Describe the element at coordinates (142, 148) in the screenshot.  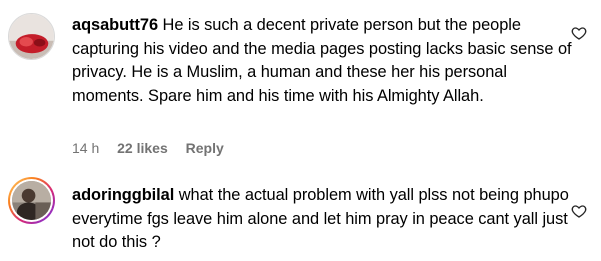
I see `comment-likes: 22 likes` at that location.